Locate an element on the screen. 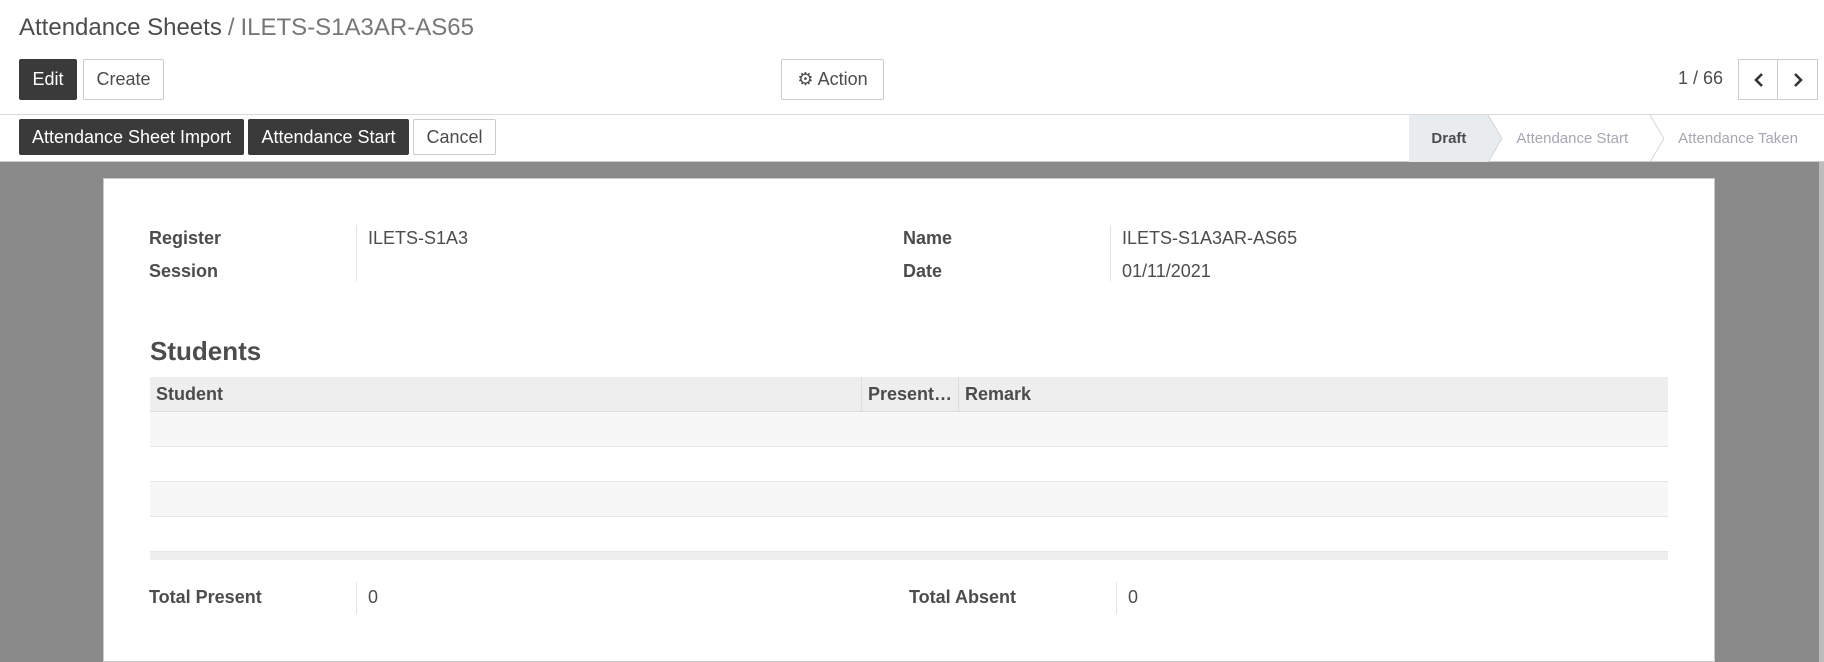 The height and width of the screenshot is (662, 1824). pager-previous-button is located at coordinates (1758, 79).